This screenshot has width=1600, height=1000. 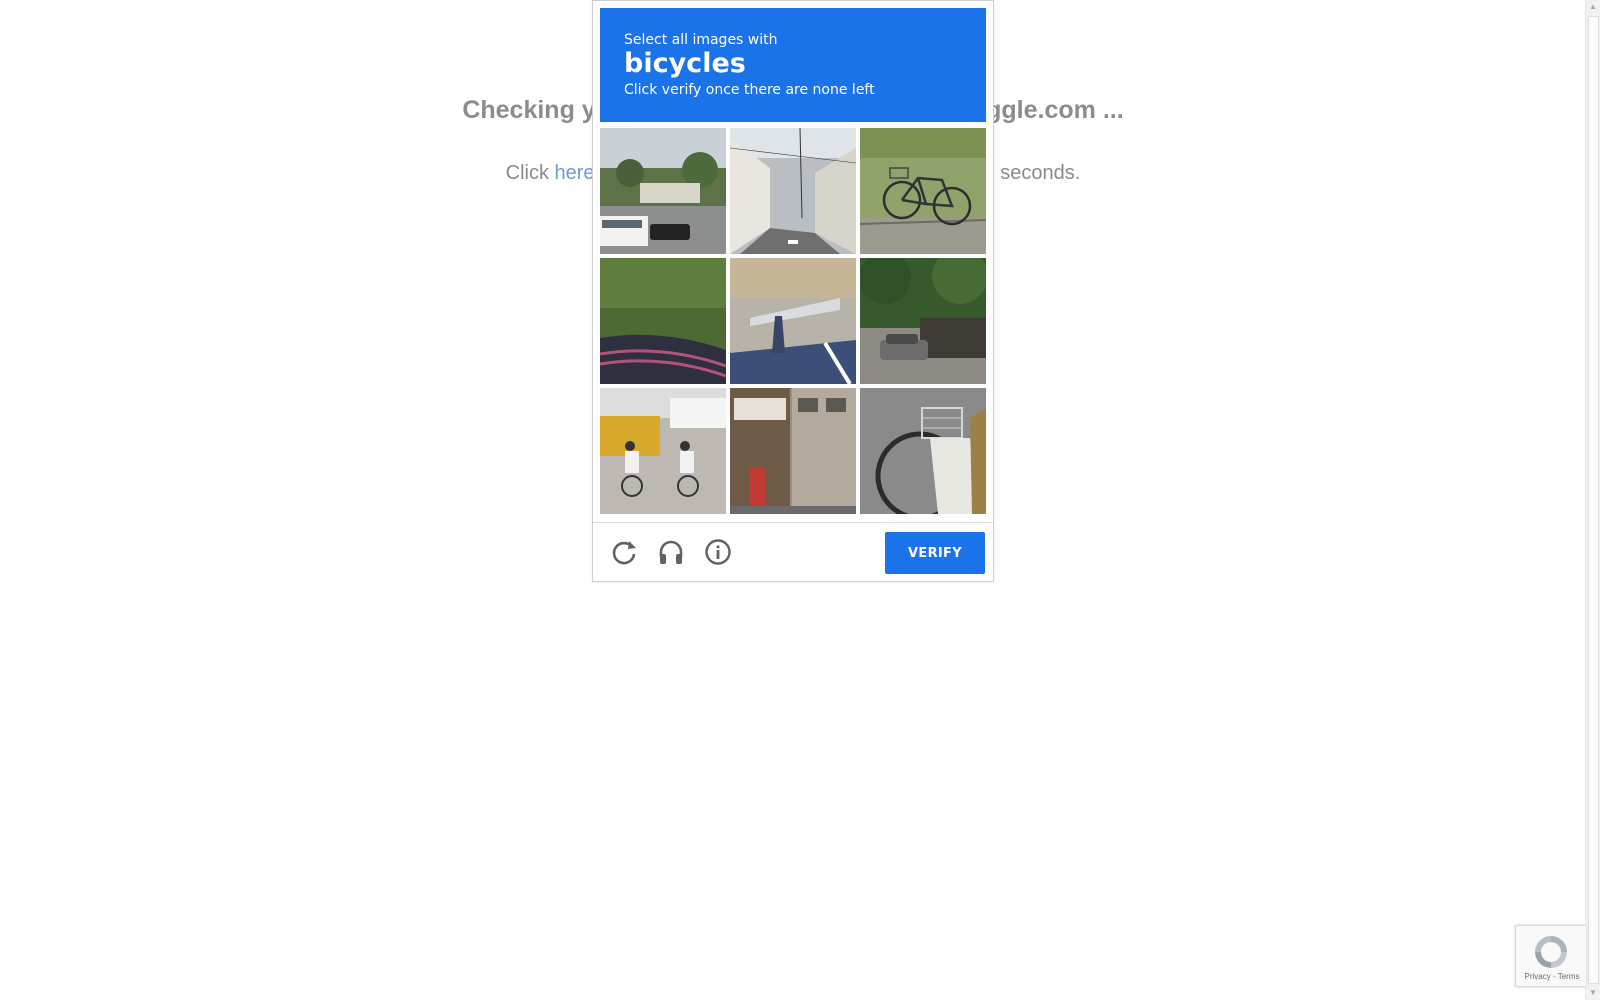 I want to click on scroll-down-icon: ▼, so click(x=1593, y=993).